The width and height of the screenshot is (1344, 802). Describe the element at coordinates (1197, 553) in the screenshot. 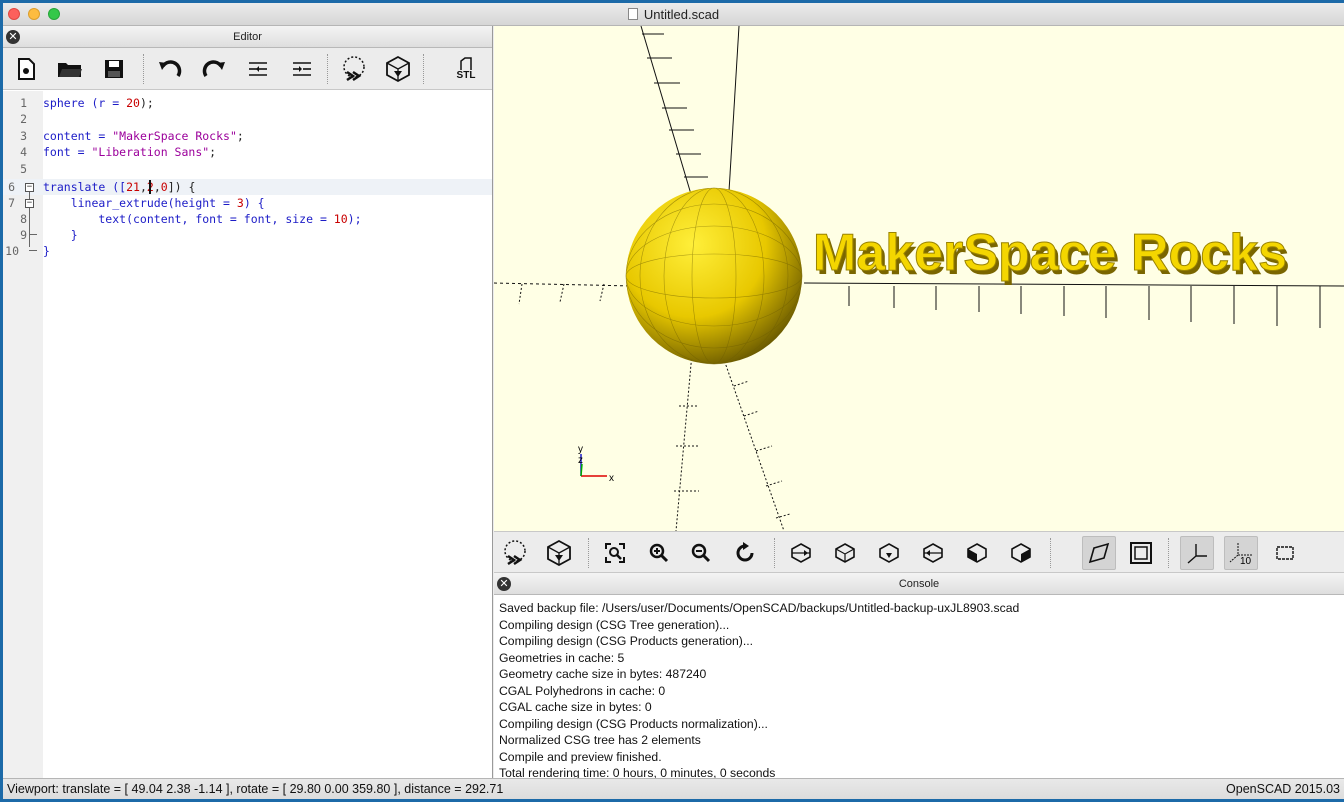

I see `show-axes-icon` at that location.